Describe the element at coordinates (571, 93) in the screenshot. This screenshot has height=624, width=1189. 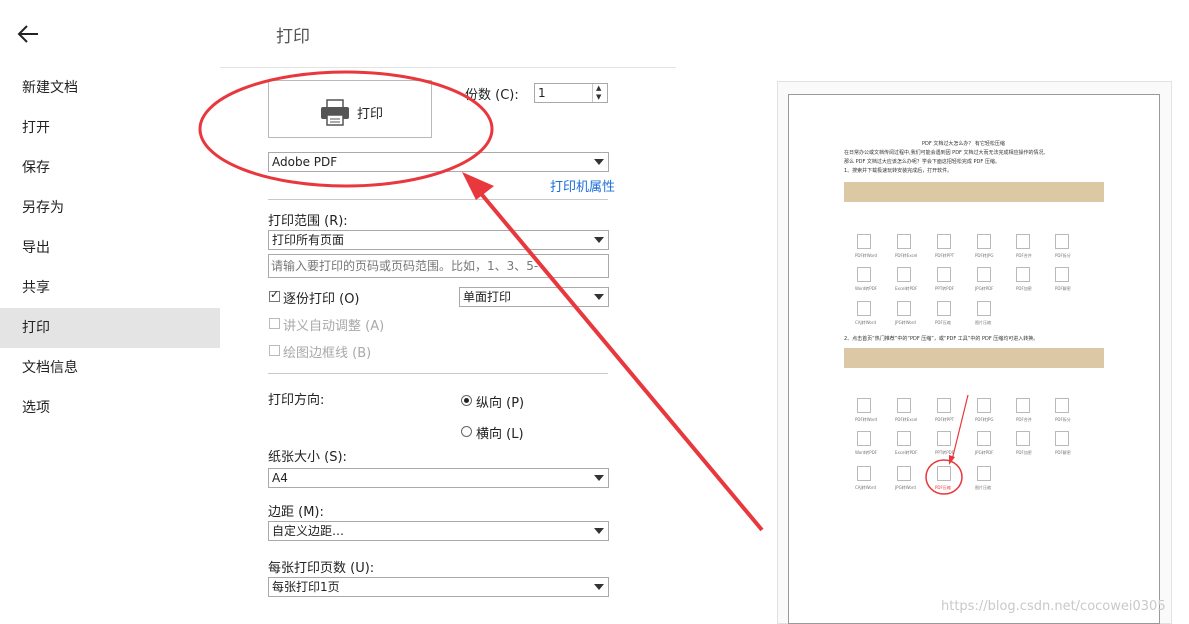
I see `copies-stepper: 1 ▲ ▼` at that location.